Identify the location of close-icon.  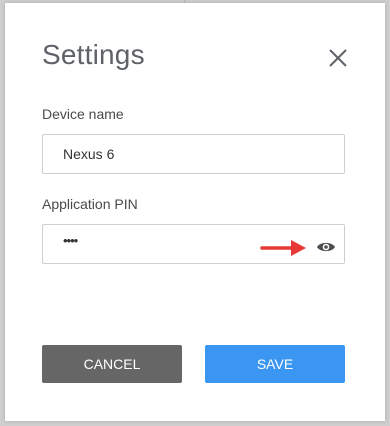
(338, 58).